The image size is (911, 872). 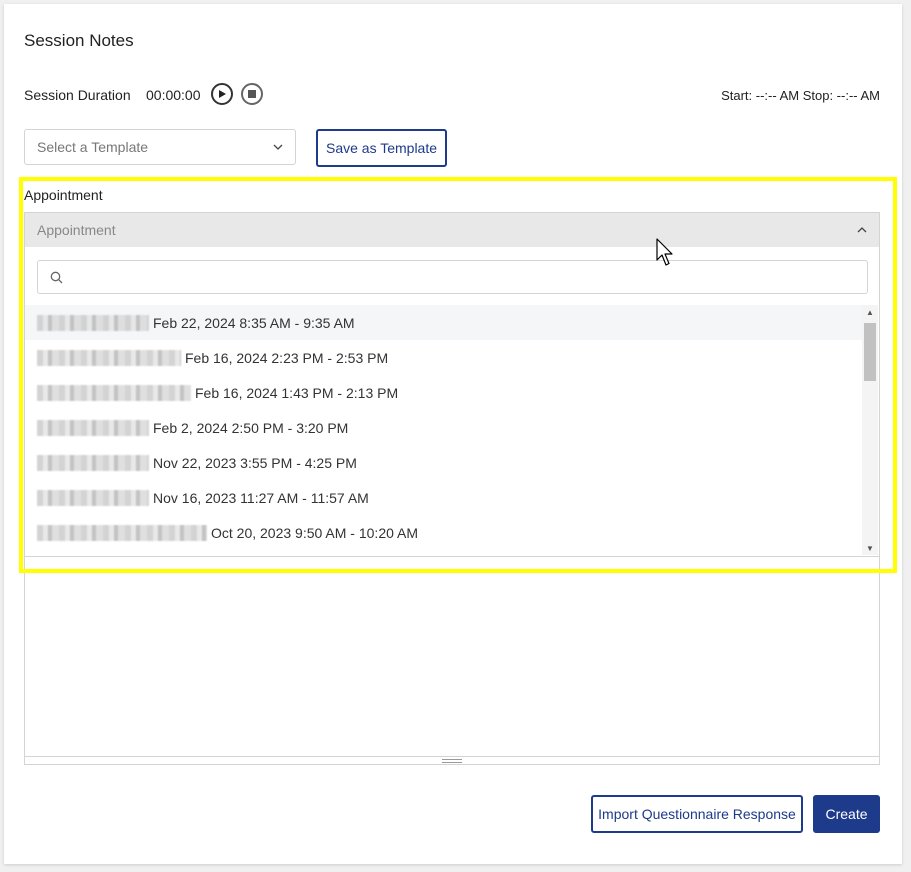 I want to click on template-select: Select a Template, so click(x=160, y=147).